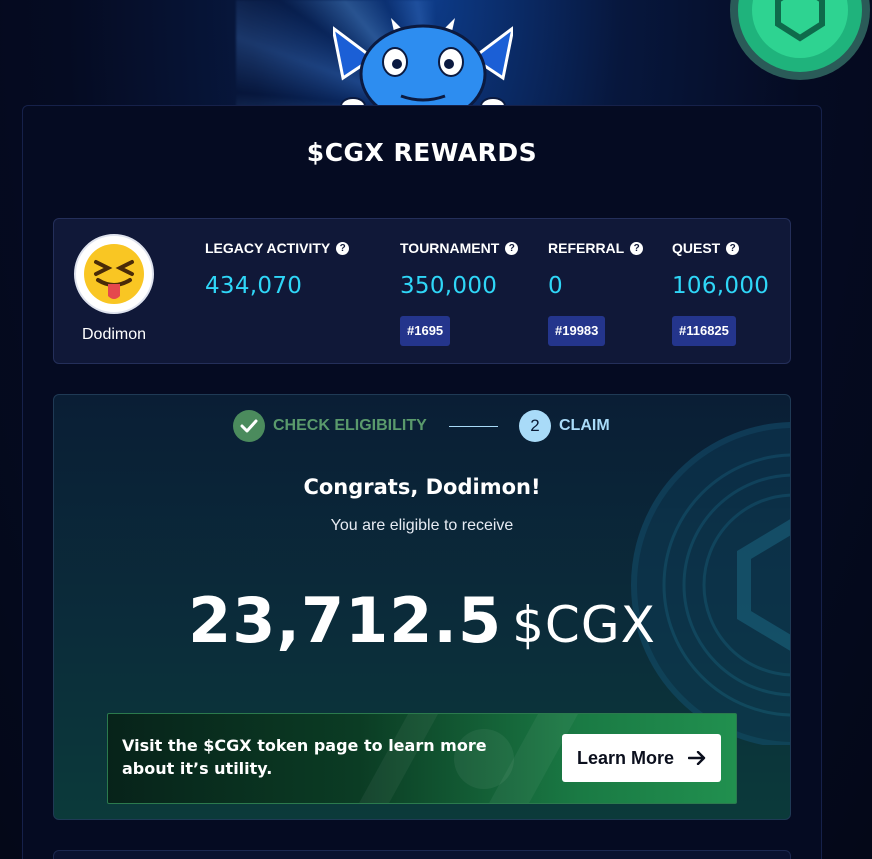  What do you see at coordinates (535, 426) in the screenshot?
I see `step-number: 2` at bounding box center [535, 426].